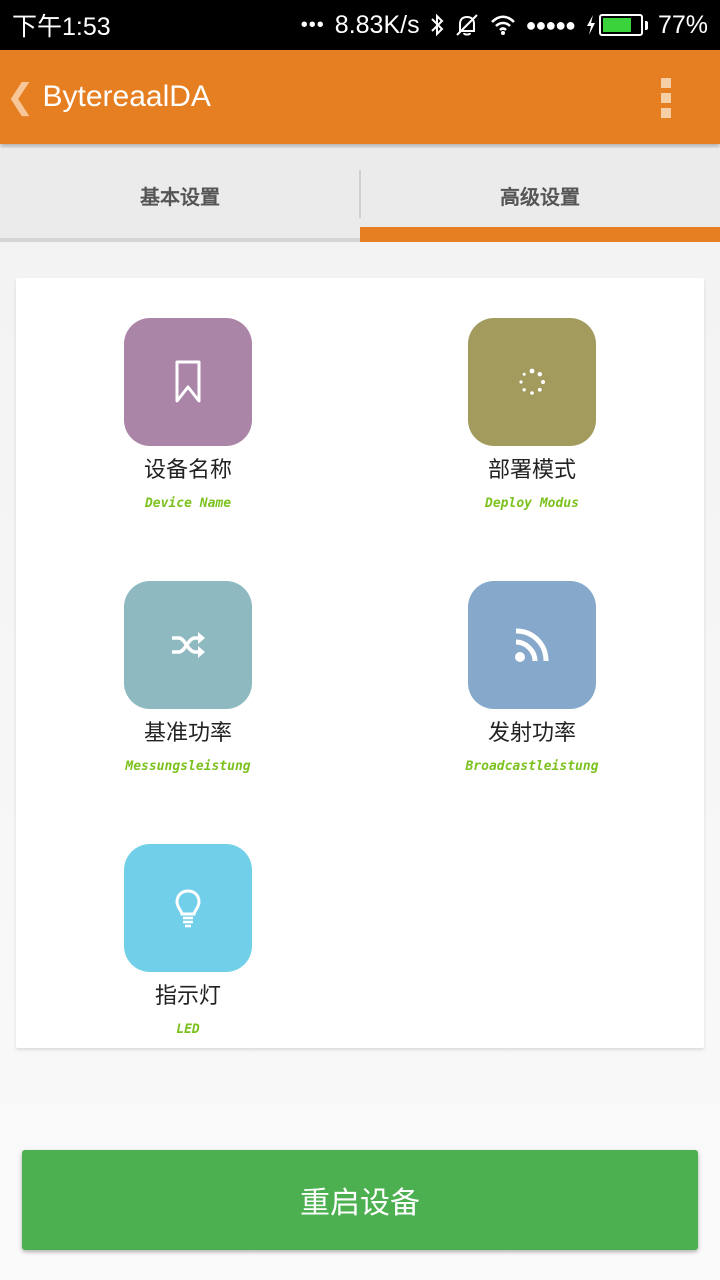 This screenshot has width=720, height=1280. I want to click on tile-label: 指示灯, so click(187, 996).